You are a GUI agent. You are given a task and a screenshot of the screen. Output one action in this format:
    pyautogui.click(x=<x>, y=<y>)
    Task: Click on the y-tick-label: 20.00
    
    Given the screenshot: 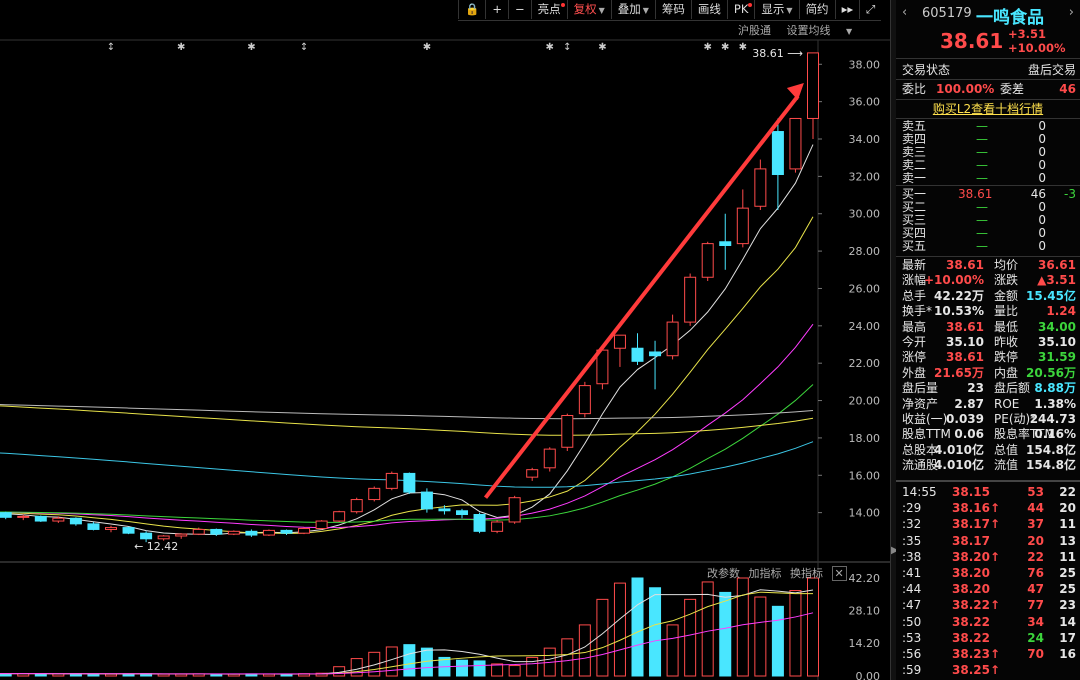 What is the action you would take?
    pyautogui.click(x=865, y=401)
    